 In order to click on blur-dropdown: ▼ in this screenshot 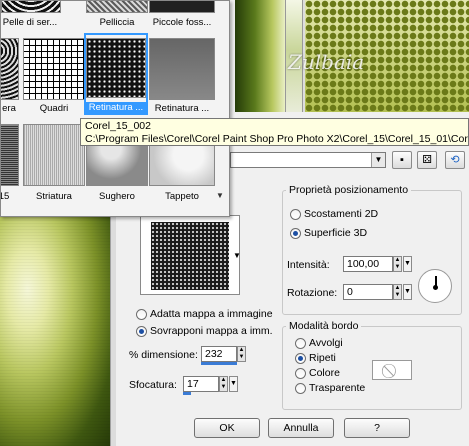, I will do `click(233, 384)`.